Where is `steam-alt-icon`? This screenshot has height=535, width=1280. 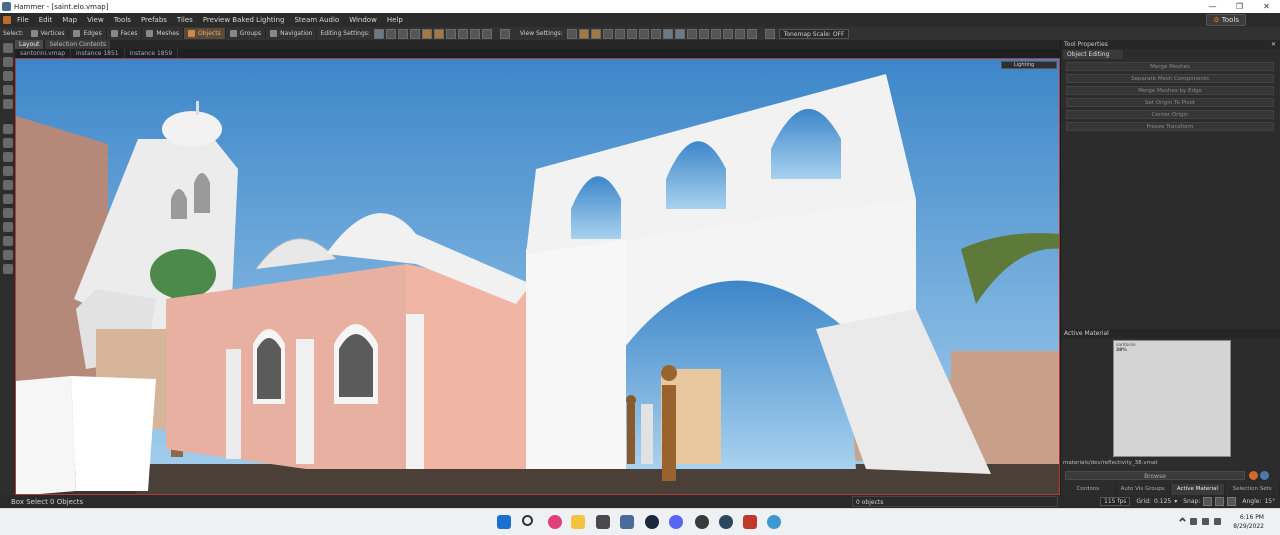
steam-alt-icon is located at coordinates (726, 522).